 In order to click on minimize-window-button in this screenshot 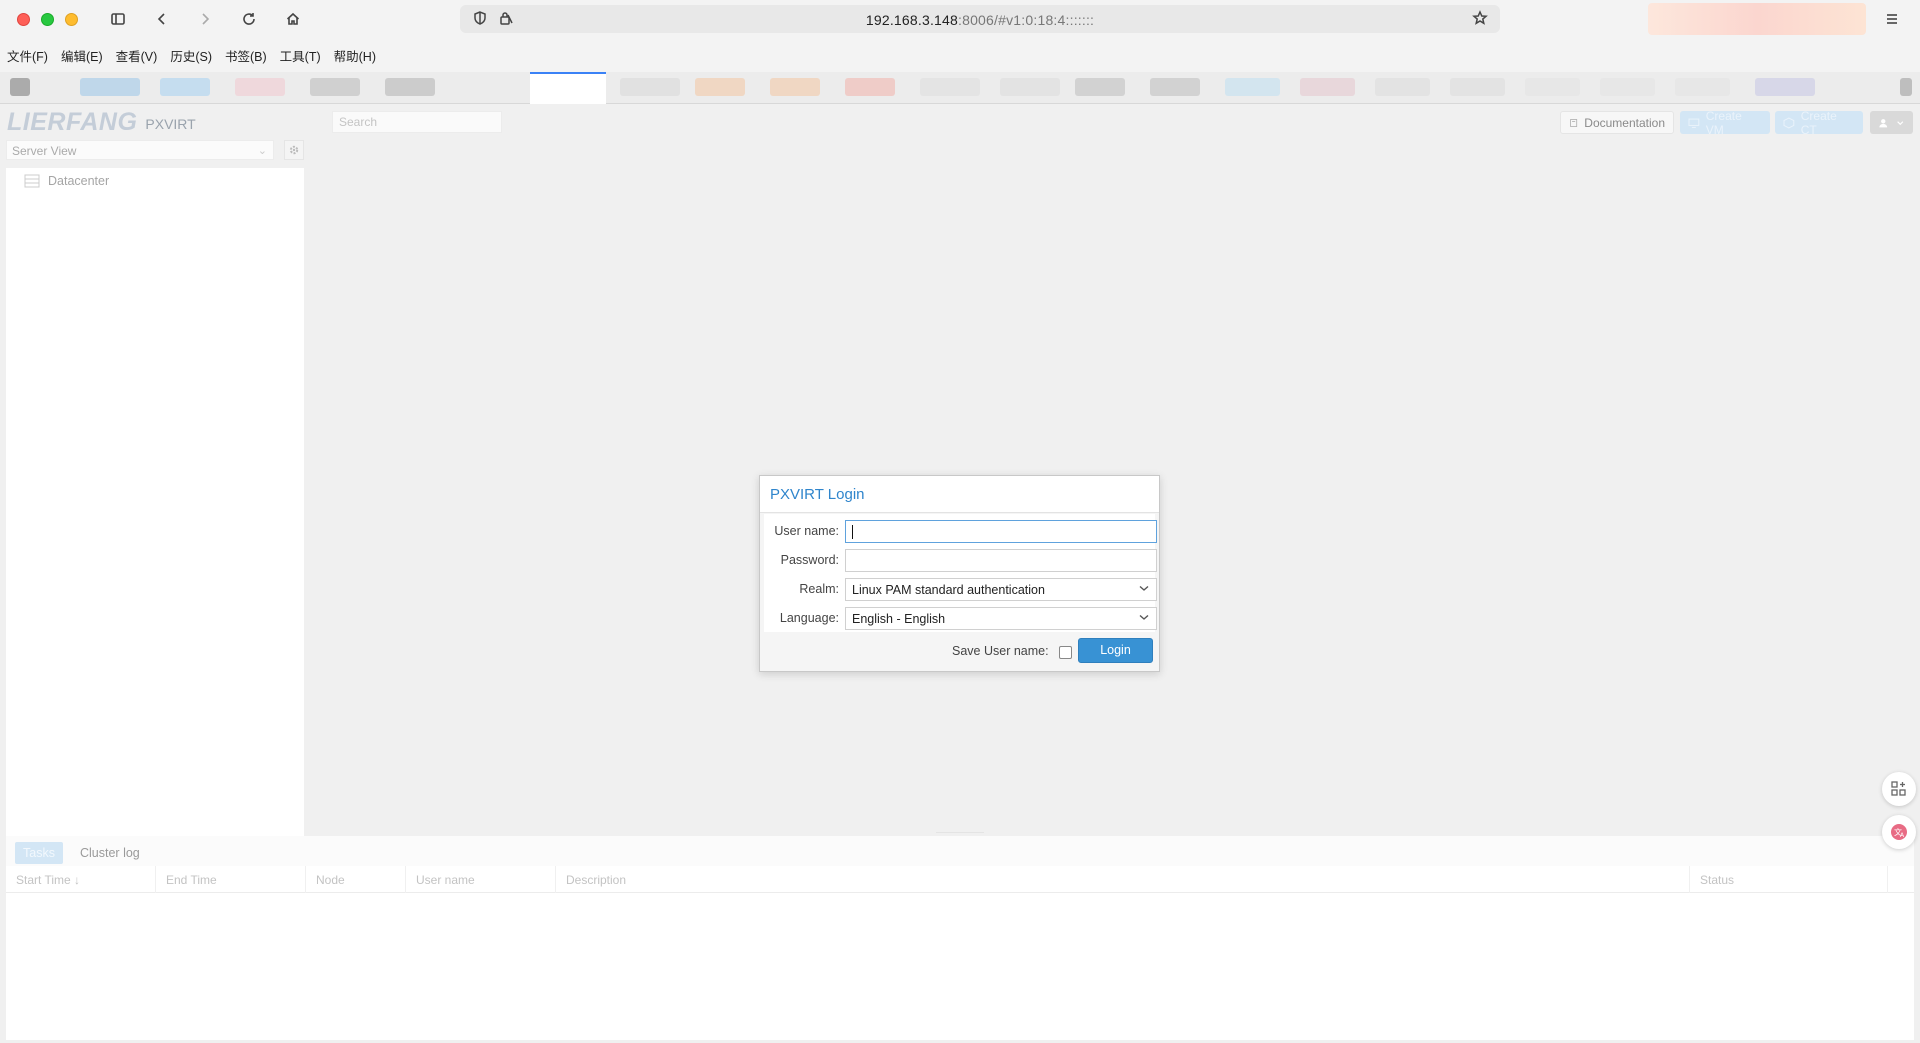, I will do `click(71, 19)`.